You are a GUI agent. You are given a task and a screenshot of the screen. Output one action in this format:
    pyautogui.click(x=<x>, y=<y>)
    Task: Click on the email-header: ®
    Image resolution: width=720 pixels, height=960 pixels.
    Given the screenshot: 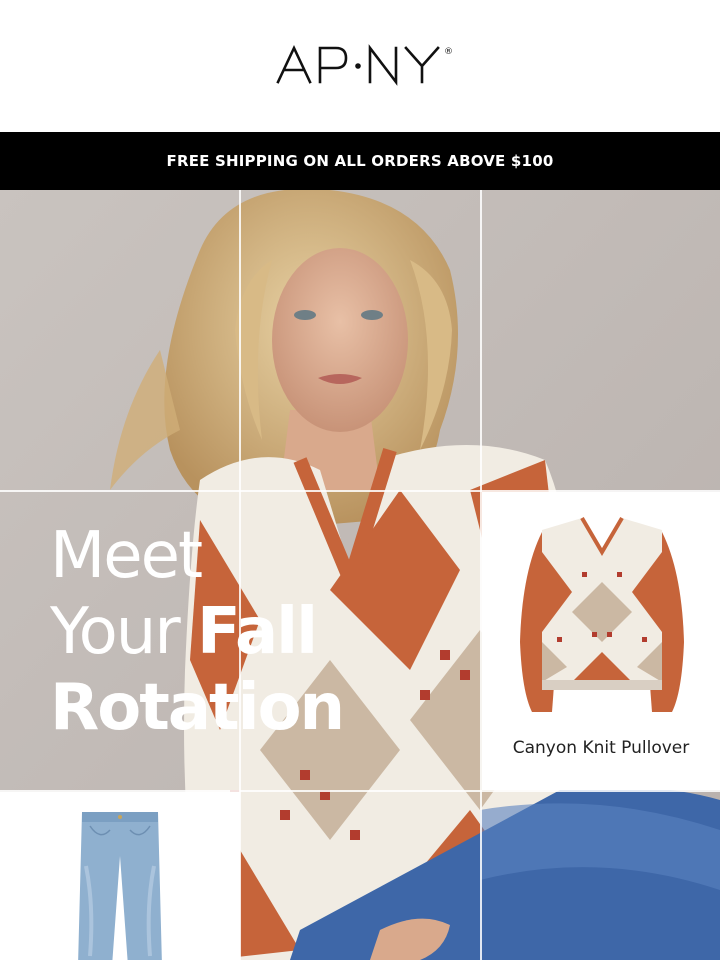 What is the action you would take?
    pyautogui.click(x=360, y=66)
    